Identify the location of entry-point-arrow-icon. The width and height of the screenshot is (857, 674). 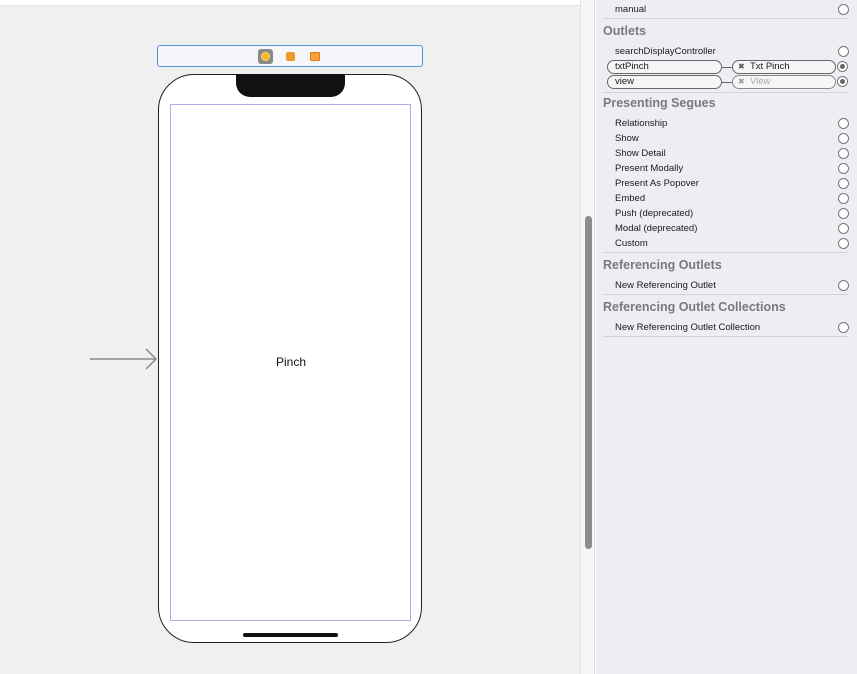
(125, 359).